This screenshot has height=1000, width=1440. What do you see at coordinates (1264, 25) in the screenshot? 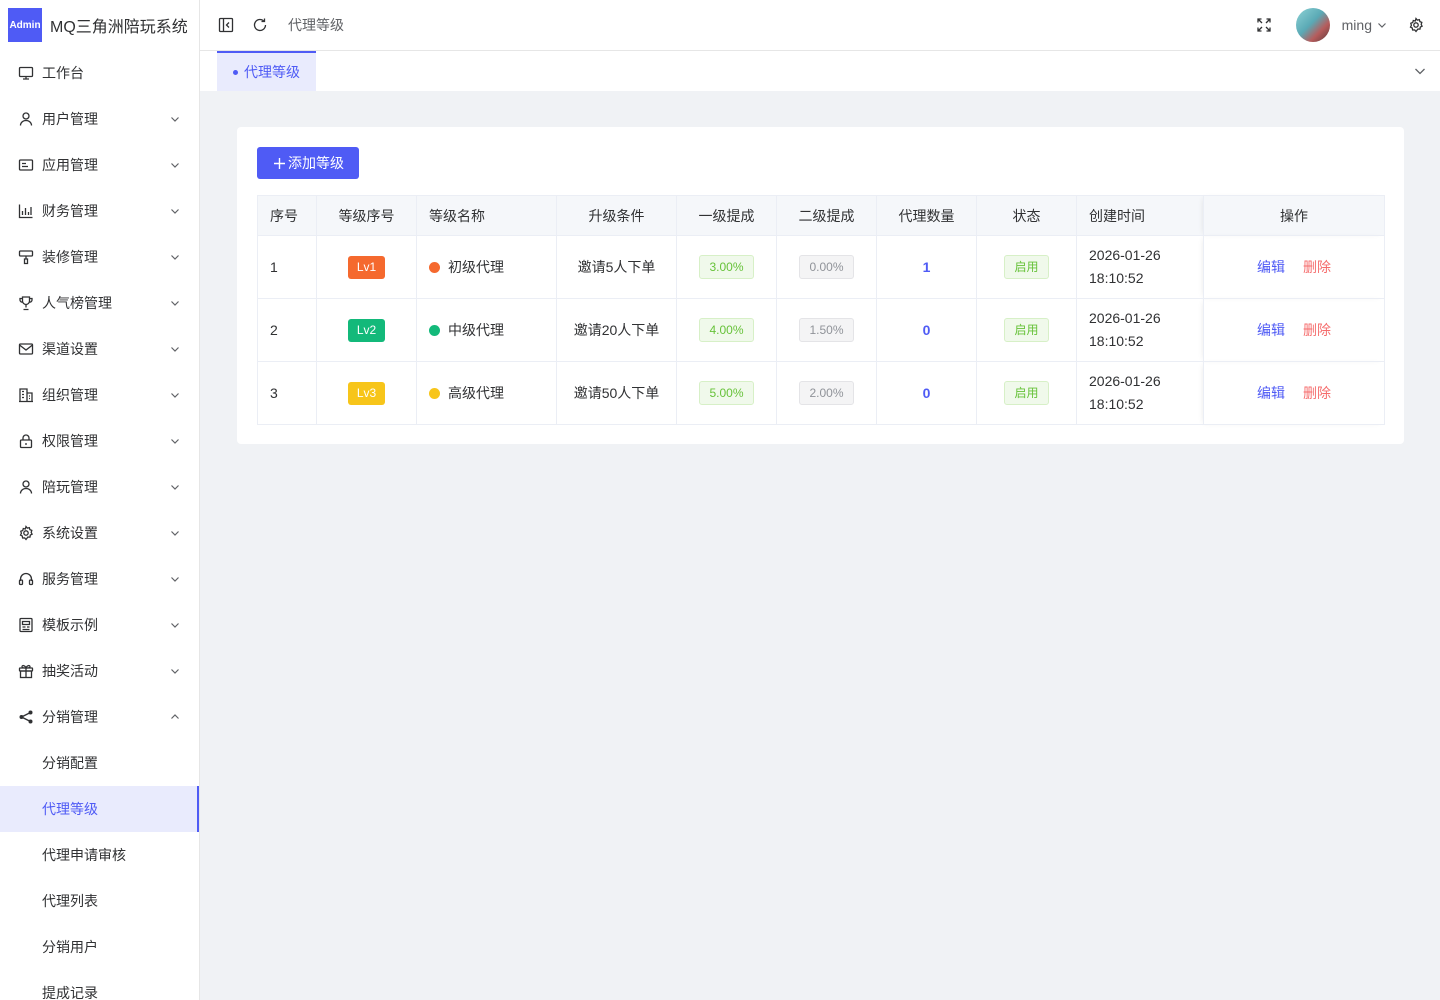
I see `fullscreen-icon` at bounding box center [1264, 25].